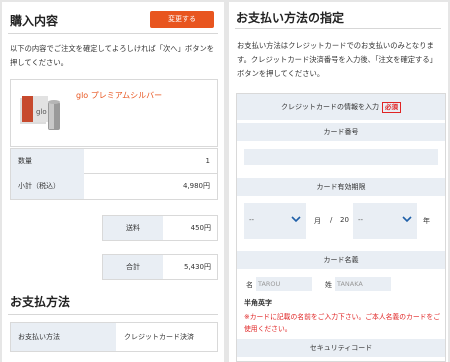 This screenshot has width=450, height=362. I want to click on payment-row: お支払い方法 クレジットカード決済, so click(114, 337).